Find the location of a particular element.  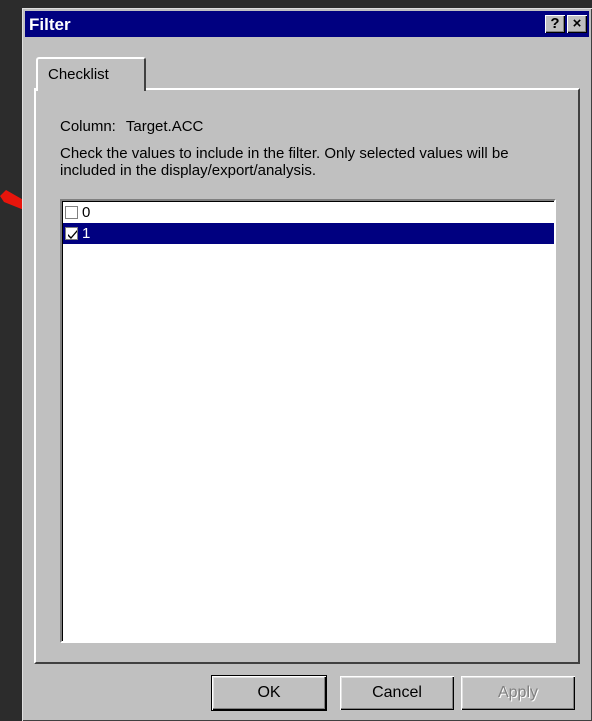

help-button: ? is located at coordinates (555, 24).